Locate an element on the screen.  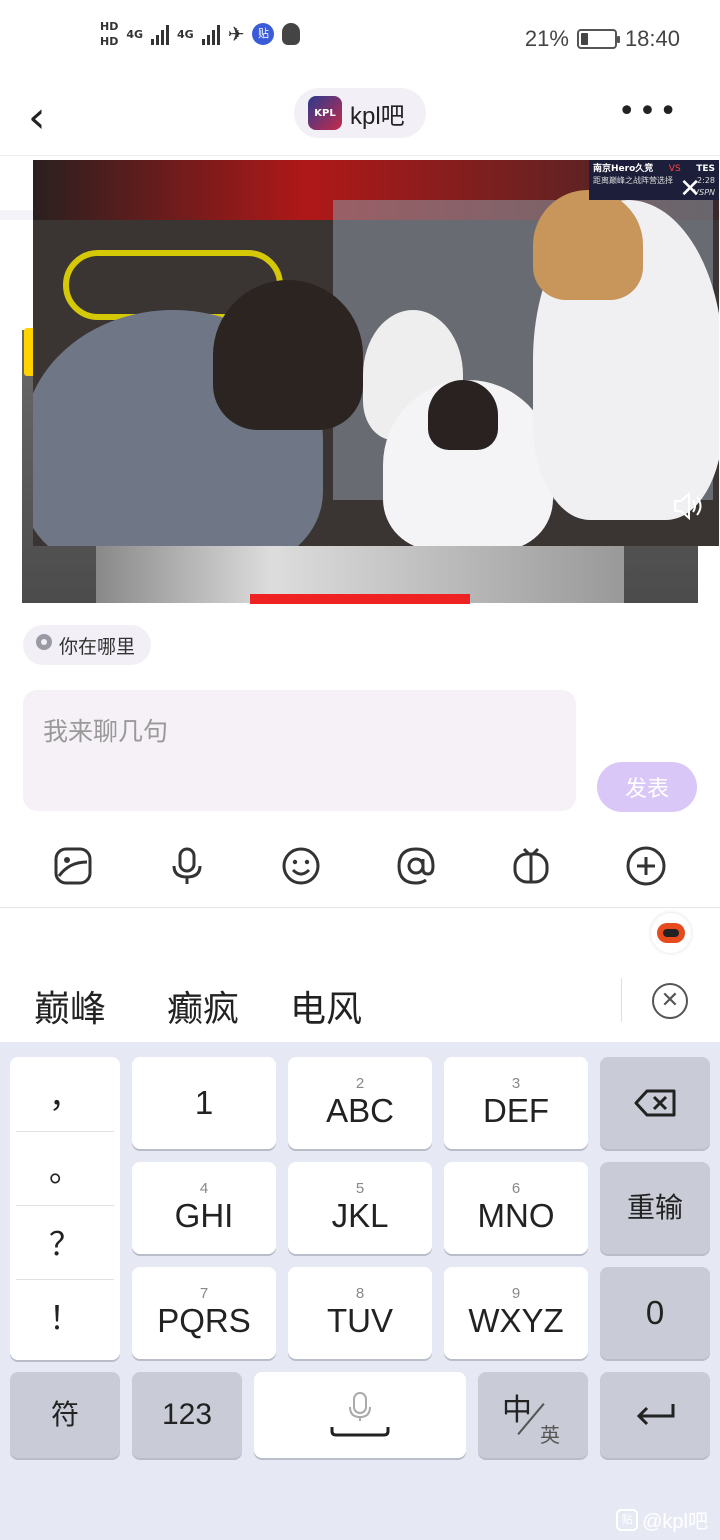
status-left-icons: HD HD 4G 4G ✈ 贴 is located at coordinates (200, 34).